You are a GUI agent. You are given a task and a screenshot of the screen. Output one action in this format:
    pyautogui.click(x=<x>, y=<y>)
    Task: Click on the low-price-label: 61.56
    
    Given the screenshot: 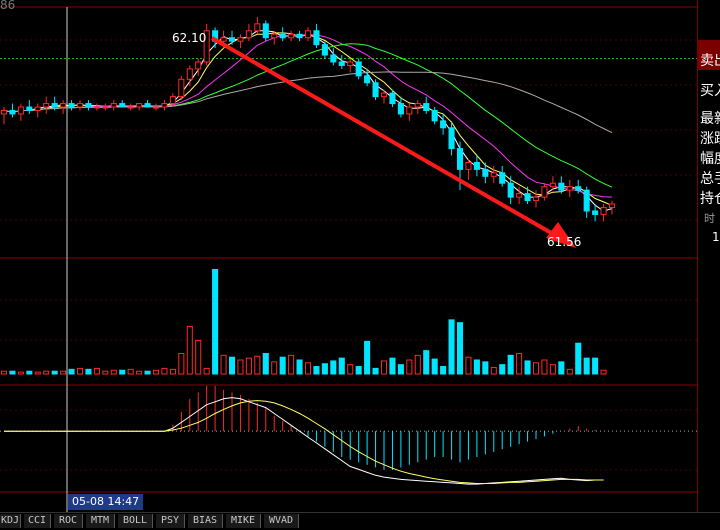 What is the action you would take?
    pyautogui.click(x=564, y=242)
    